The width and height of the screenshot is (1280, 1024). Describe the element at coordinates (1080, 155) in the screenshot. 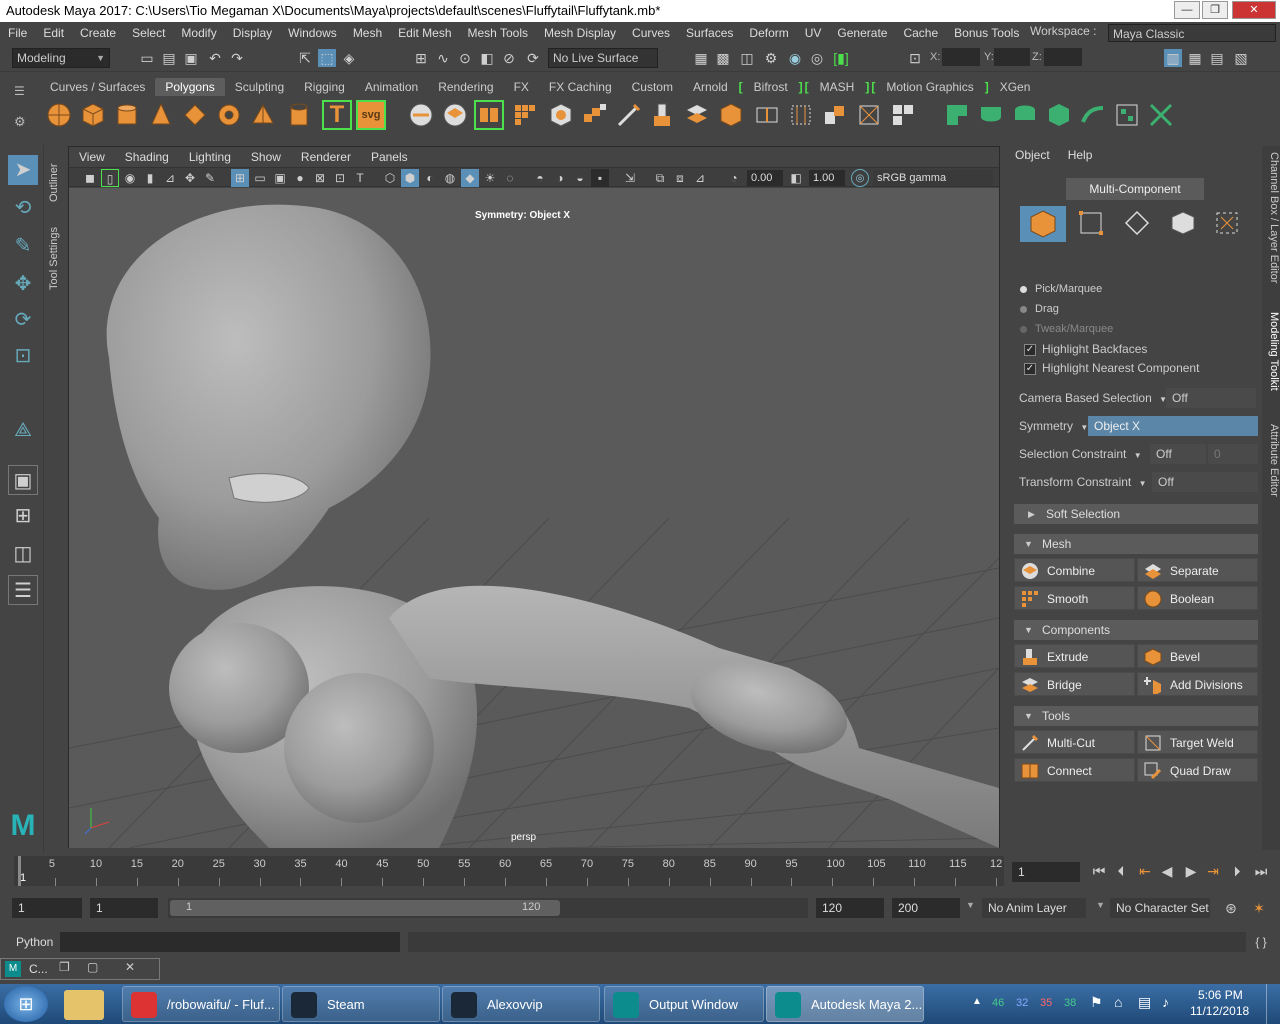

I see `toolkit-menu-help: Help` at that location.